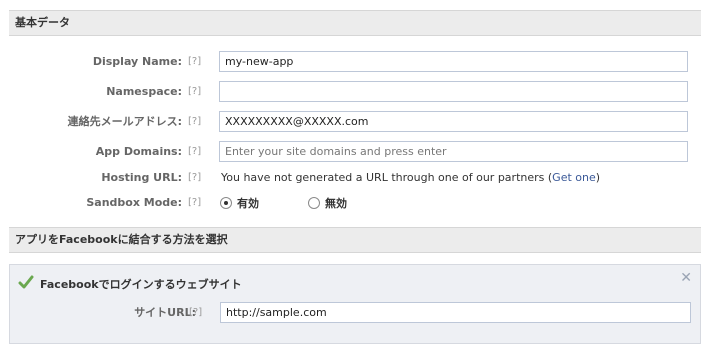  I want to click on namespace-row: Namespace: [?], so click(358, 92).